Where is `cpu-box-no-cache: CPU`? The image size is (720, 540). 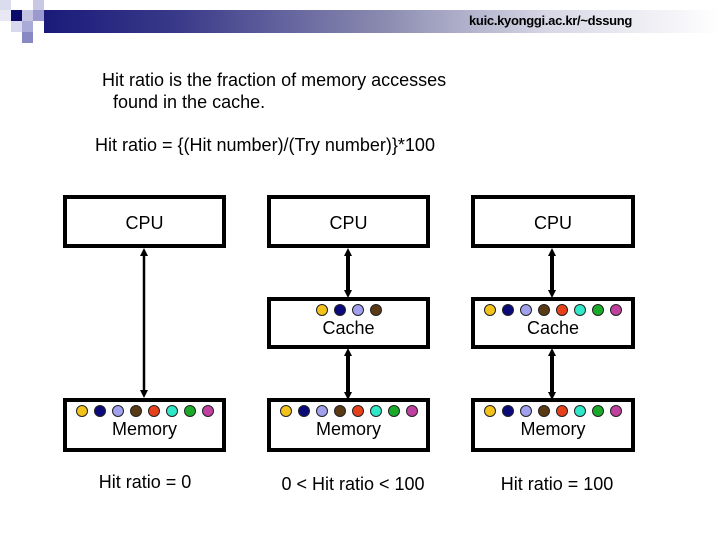 cpu-box-no-cache: CPU is located at coordinates (144, 221).